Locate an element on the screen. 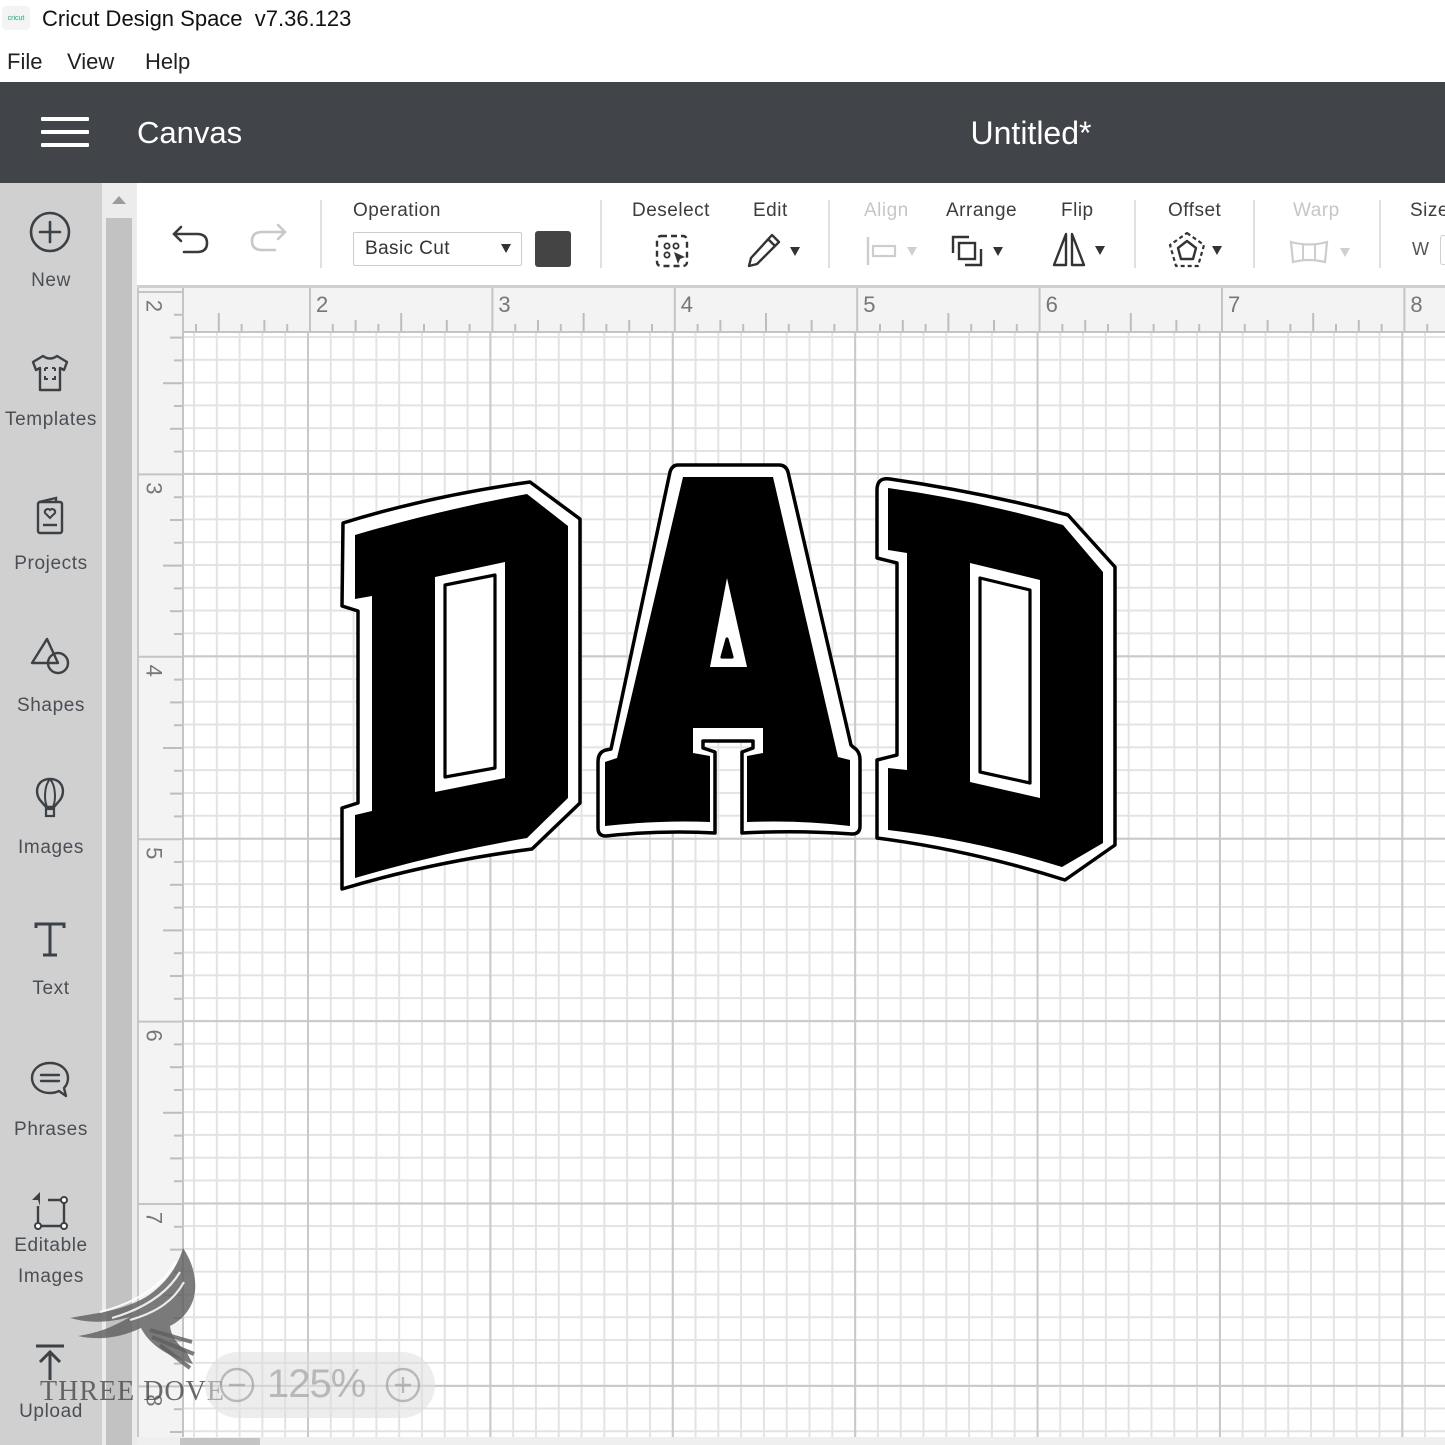 The height and width of the screenshot is (1445, 1445). cricut-logo-icon: cricut is located at coordinates (16, 18).